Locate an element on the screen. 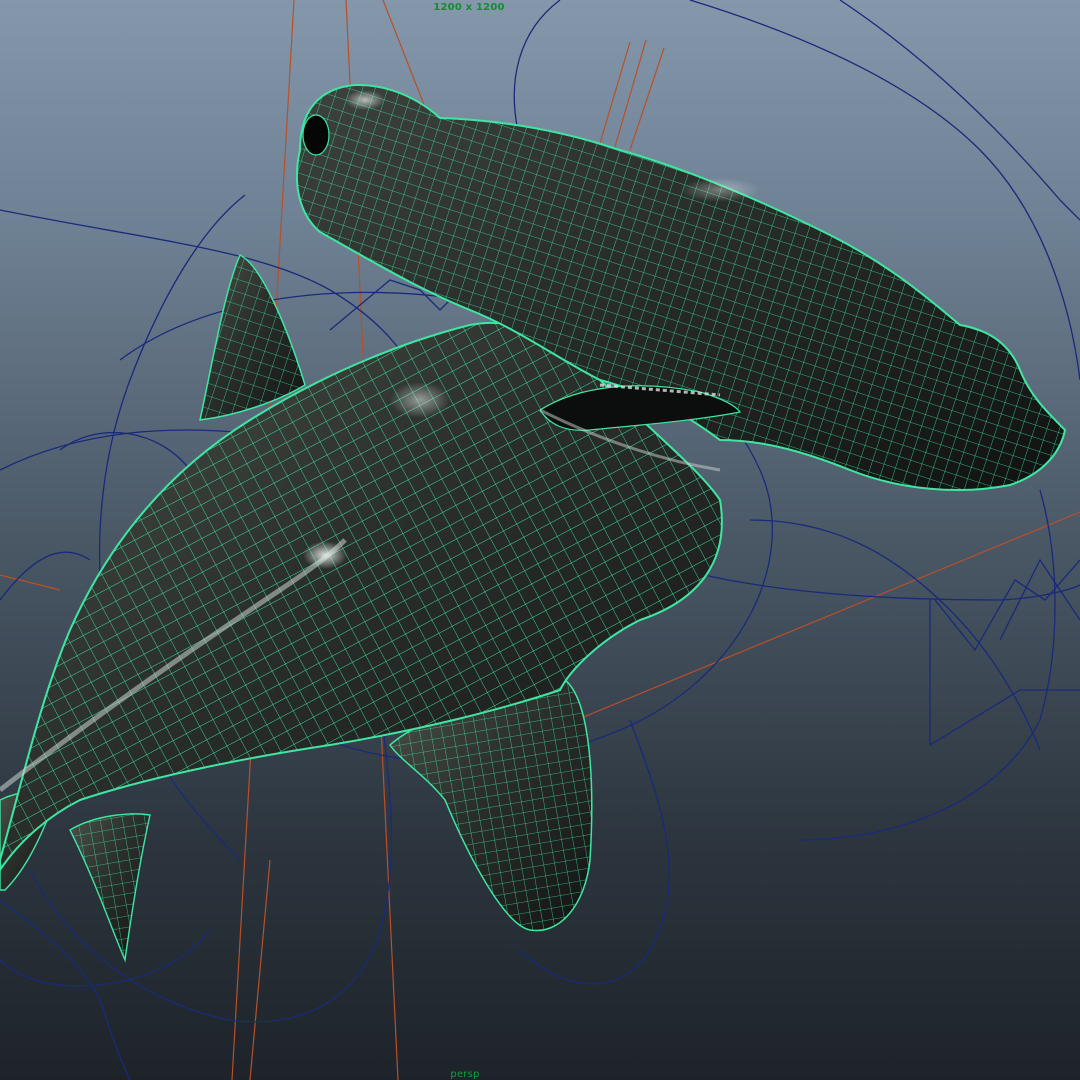 Image resolution: width=1080 pixels, height=1080 pixels. shark-eye-icon is located at coordinates (316, 135).